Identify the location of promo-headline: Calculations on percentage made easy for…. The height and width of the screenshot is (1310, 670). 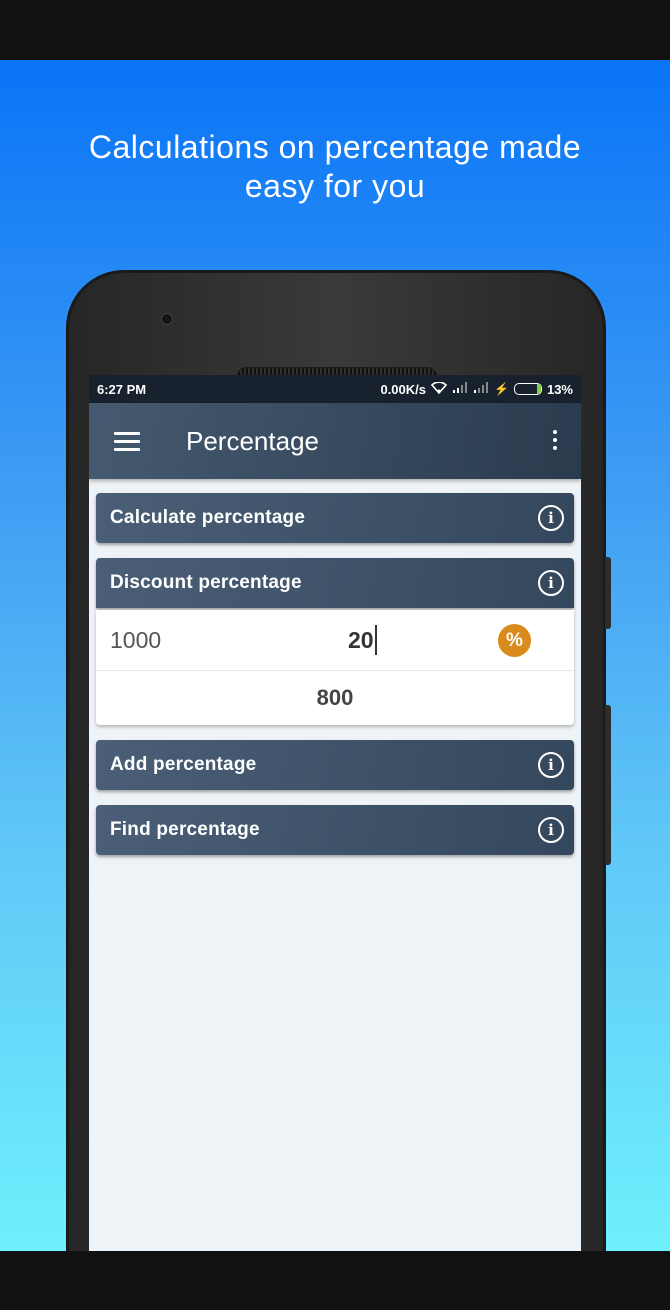
(335, 167).